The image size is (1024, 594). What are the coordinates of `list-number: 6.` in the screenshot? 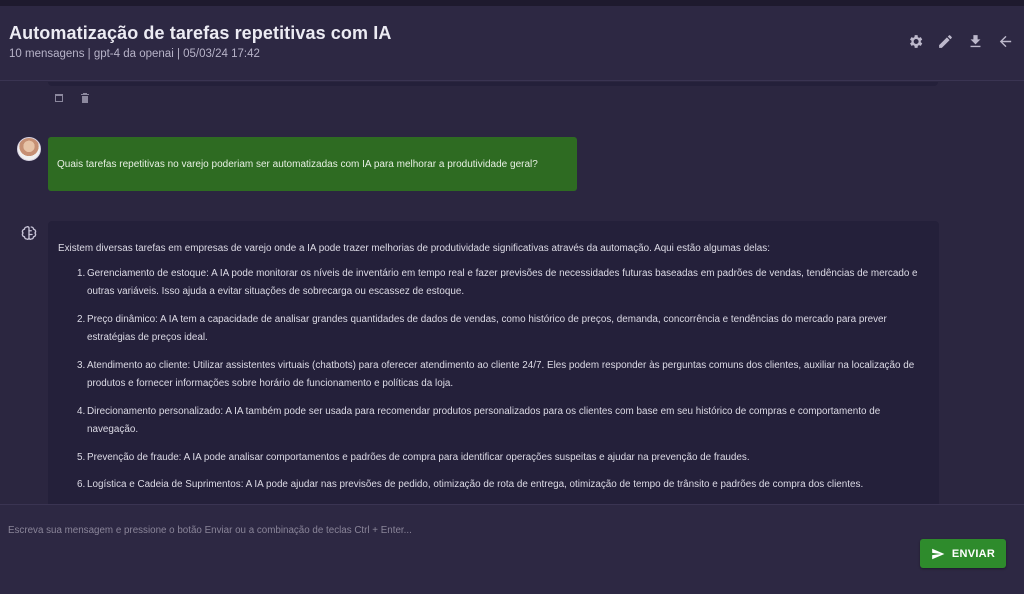 It's located at (81, 484).